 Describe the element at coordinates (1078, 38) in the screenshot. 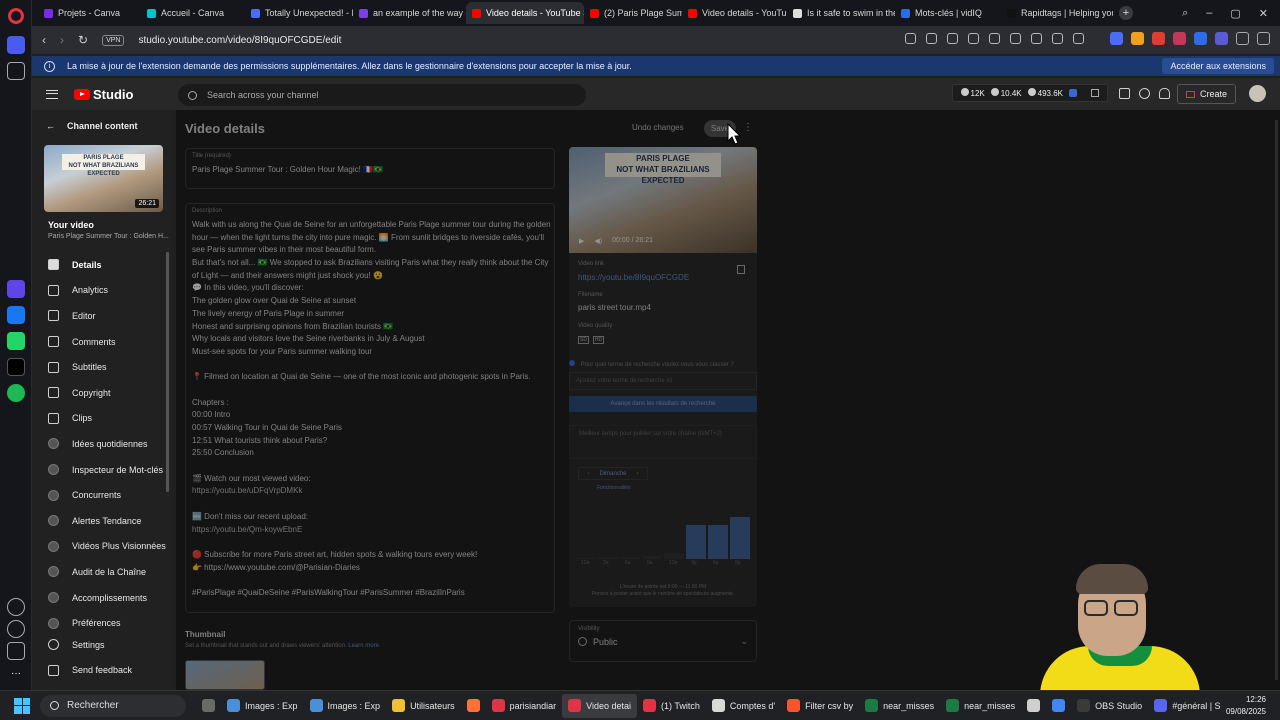

I see `profile-icon` at that location.